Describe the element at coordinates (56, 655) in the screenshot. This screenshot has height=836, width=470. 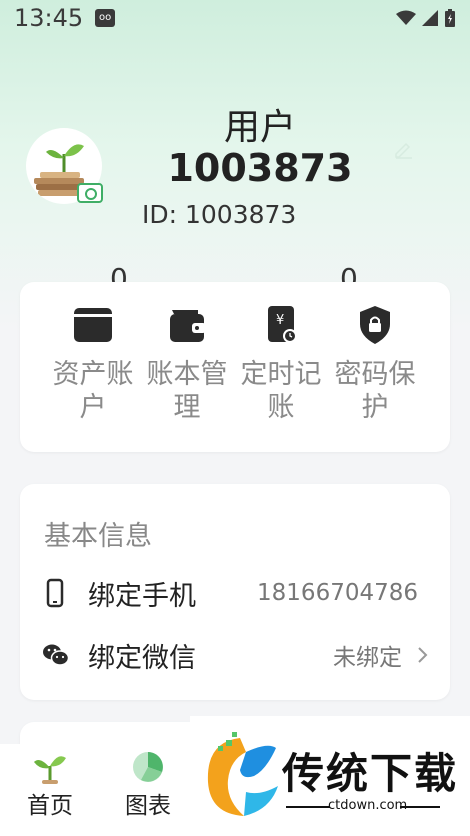
I see `wechat-icon` at that location.